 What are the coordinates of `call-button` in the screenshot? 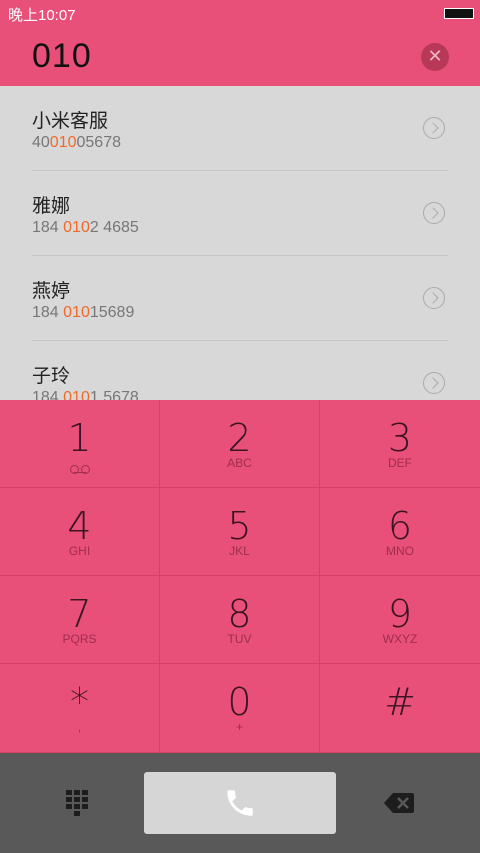 It's located at (240, 803).